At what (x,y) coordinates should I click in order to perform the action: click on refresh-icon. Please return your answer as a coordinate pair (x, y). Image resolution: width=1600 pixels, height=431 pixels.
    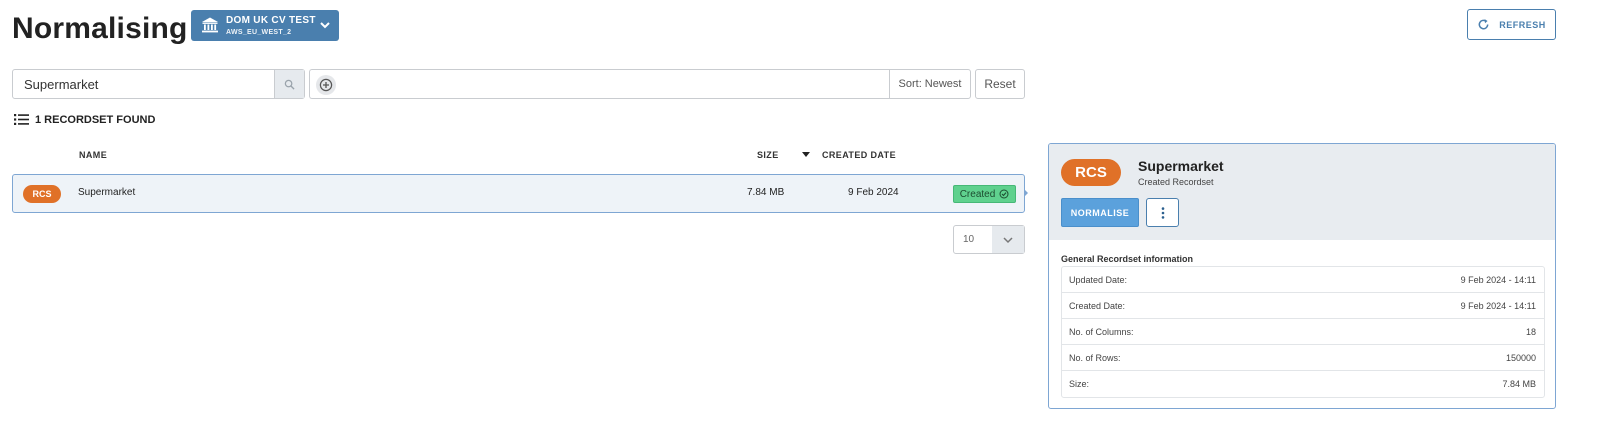
    Looking at the image, I should click on (1483, 24).